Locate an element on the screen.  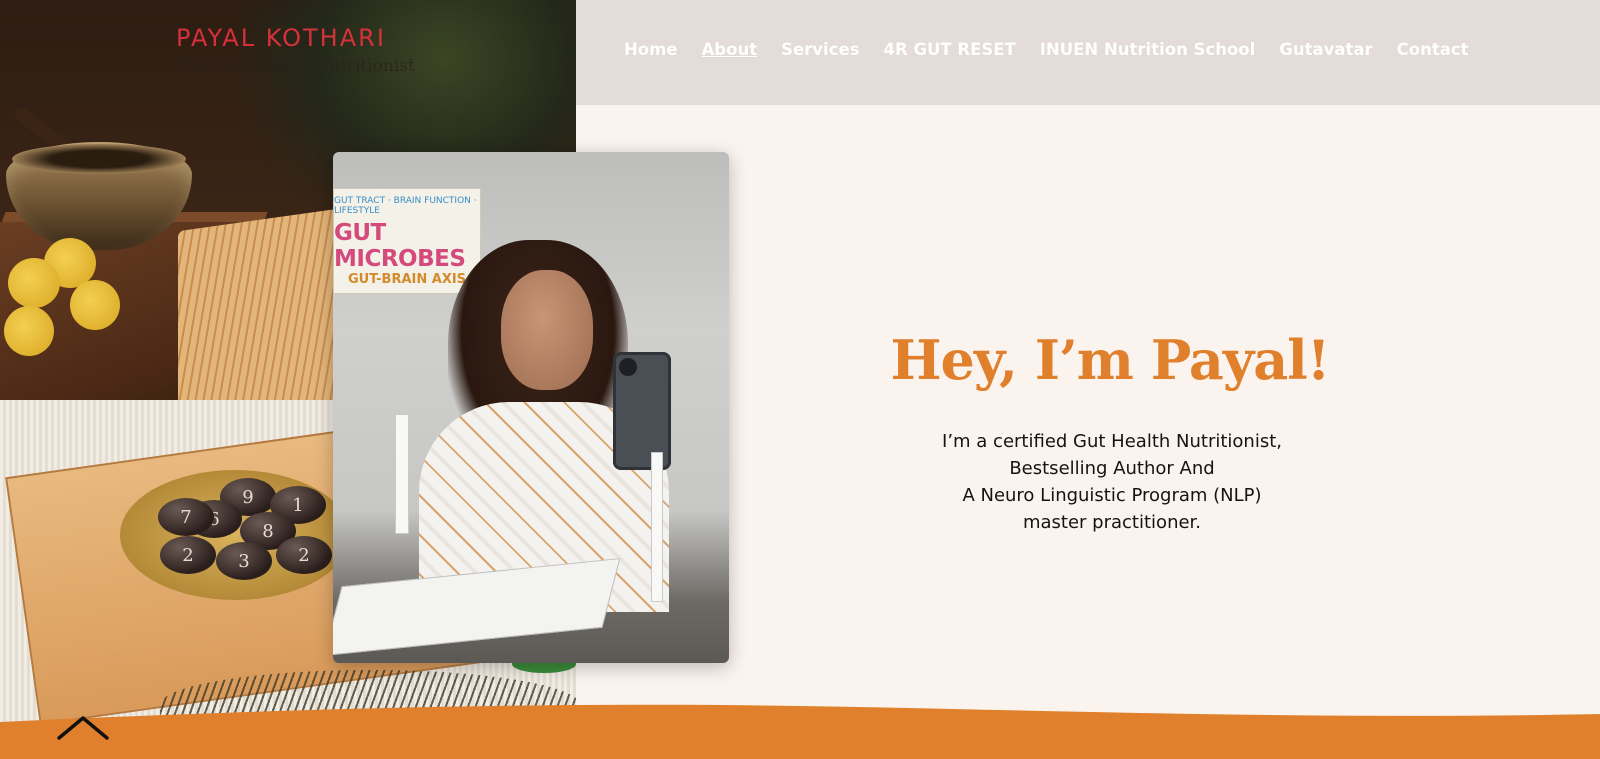
numbered-stone: 3 is located at coordinates (244, 561).